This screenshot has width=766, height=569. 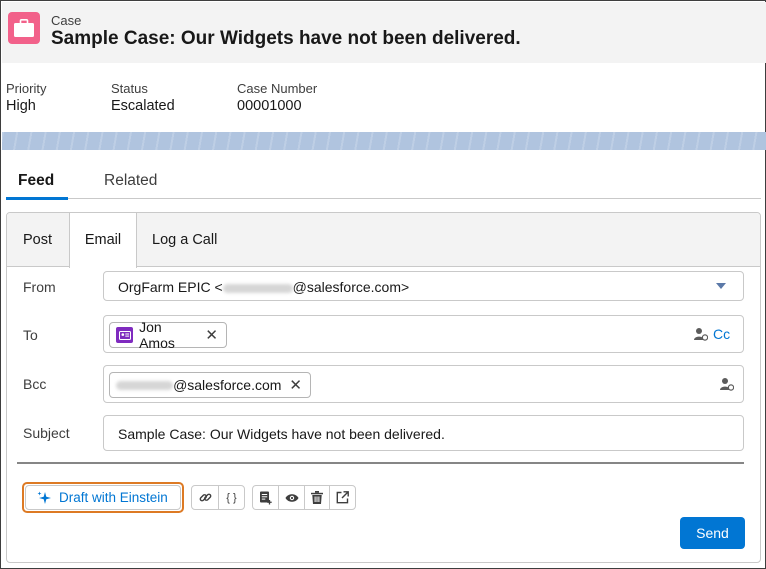 What do you see at coordinates (712, 533) in the screenshot?
I see `send-button: Send` at bounding box center [712, 533].